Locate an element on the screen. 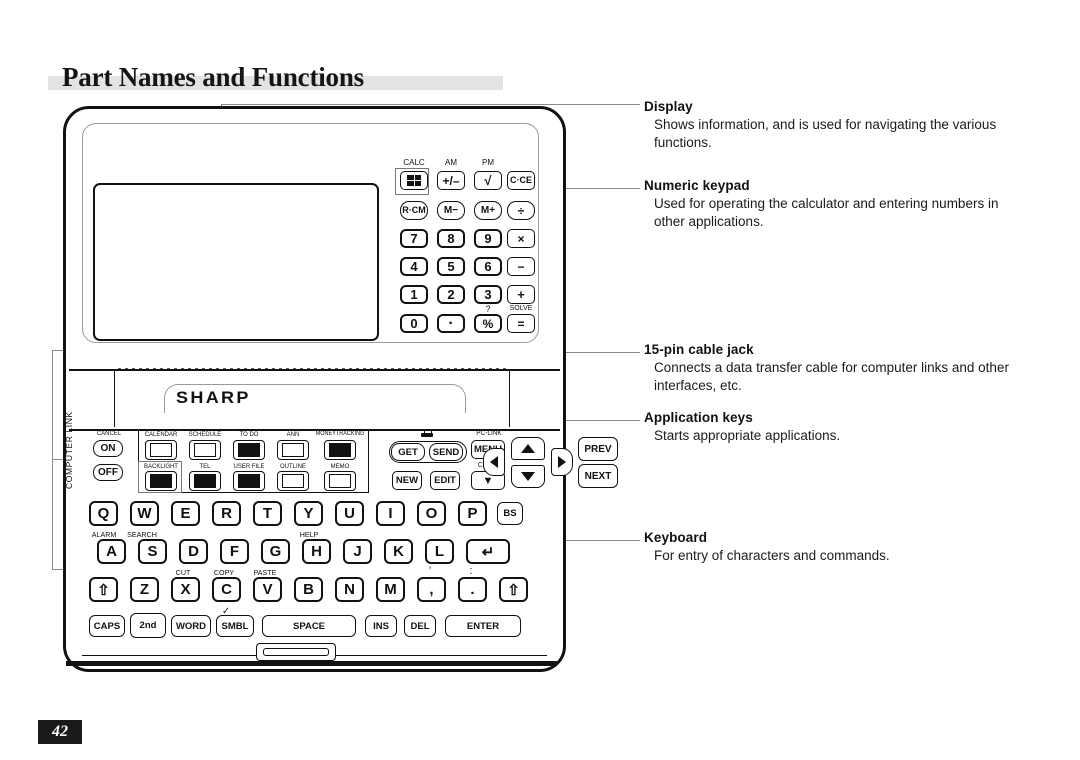 This screenshot has height=760, width=1080. callout-numeric-keypad-heading: Numeric keypad is located at coordinates (697, 185).